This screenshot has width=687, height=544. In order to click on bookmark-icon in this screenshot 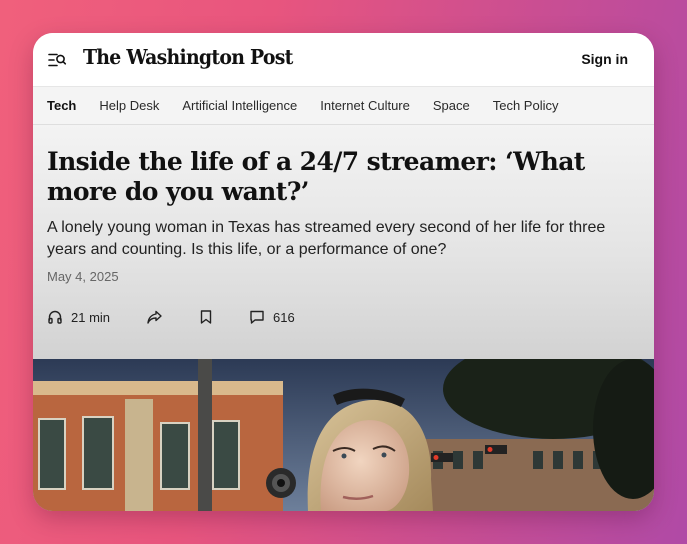, I will do `click(206, 317)`.